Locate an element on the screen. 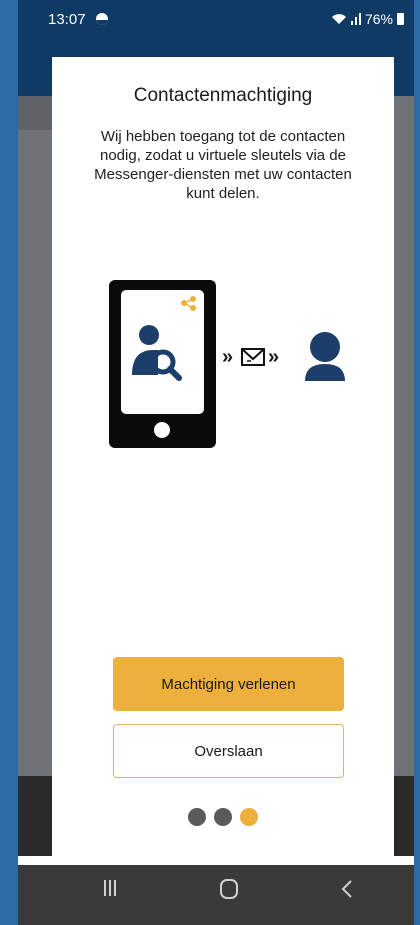 This screenshot has width=420, height=925. signal-icon is located at coordinates (355, 19).